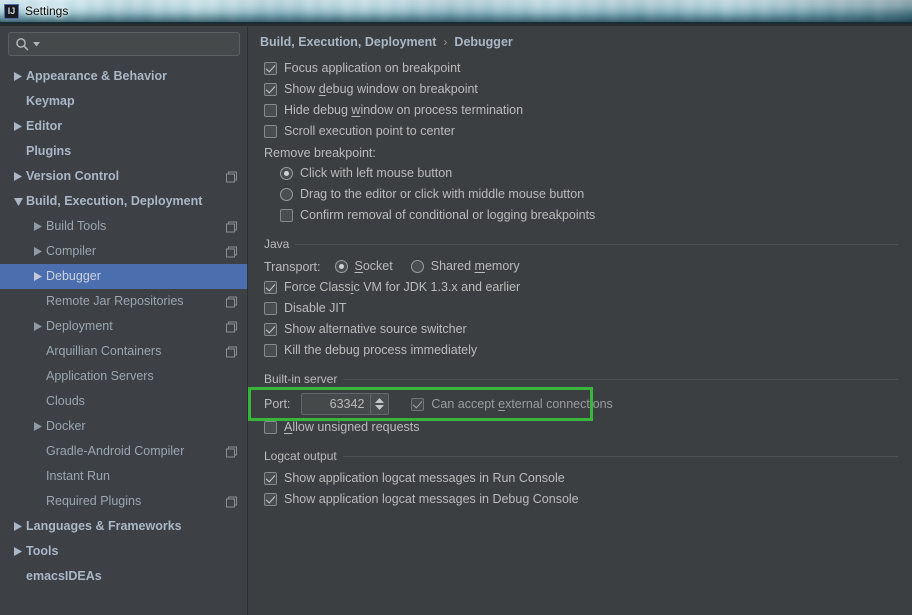  I want to click on kill-the-debug-process-immediately-row: Kill the debug process immediately, so click(588, 350).